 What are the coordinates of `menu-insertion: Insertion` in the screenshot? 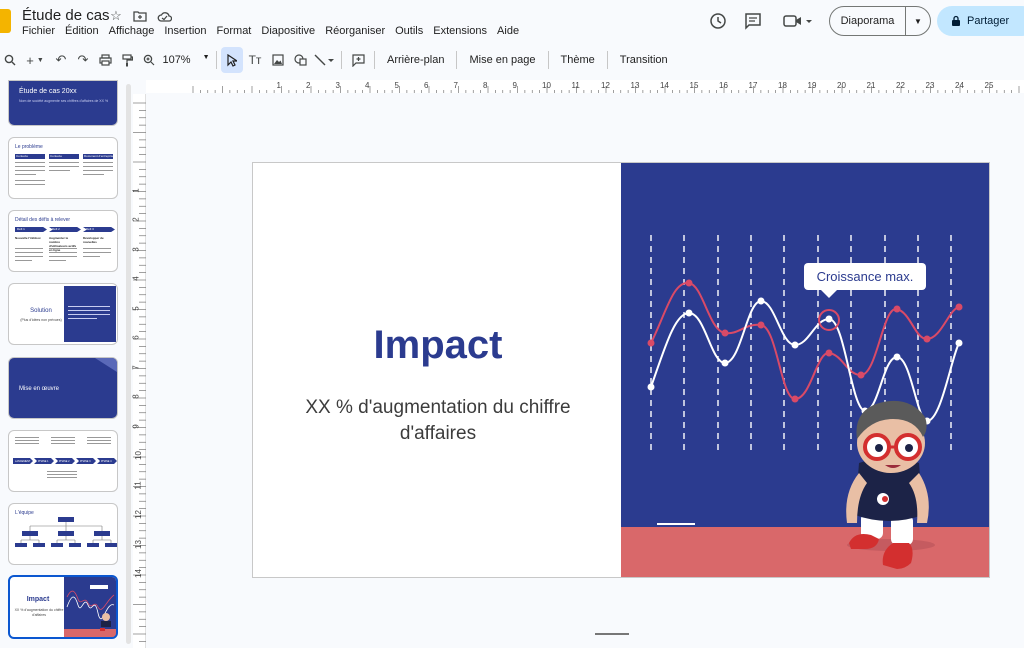 It's located at (188, 31).